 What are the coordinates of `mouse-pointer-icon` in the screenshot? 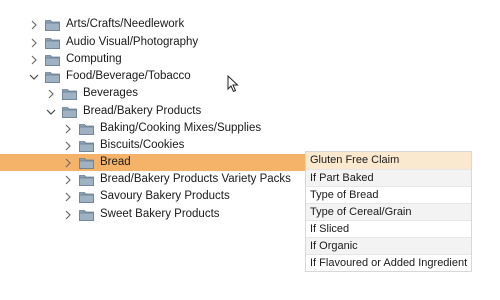 It's located at (233, 83).